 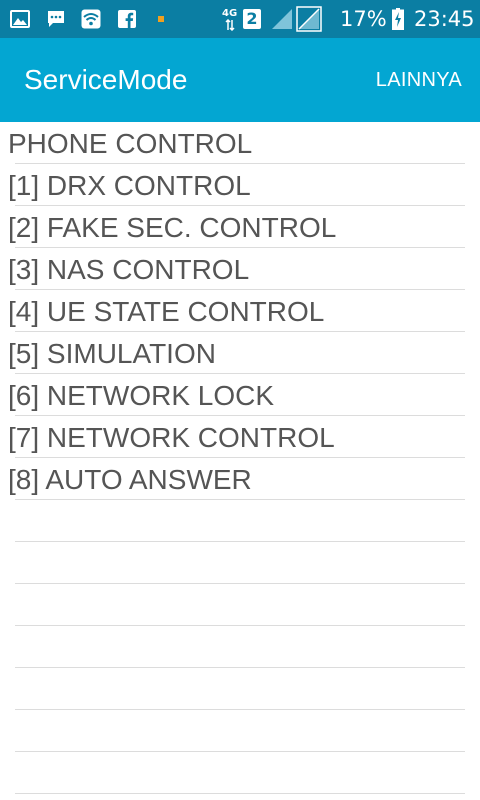 What do you see at coordinates (309, 19) in the screenshot?
I see `signal-empty-icon` at bounding box center [309, 19].